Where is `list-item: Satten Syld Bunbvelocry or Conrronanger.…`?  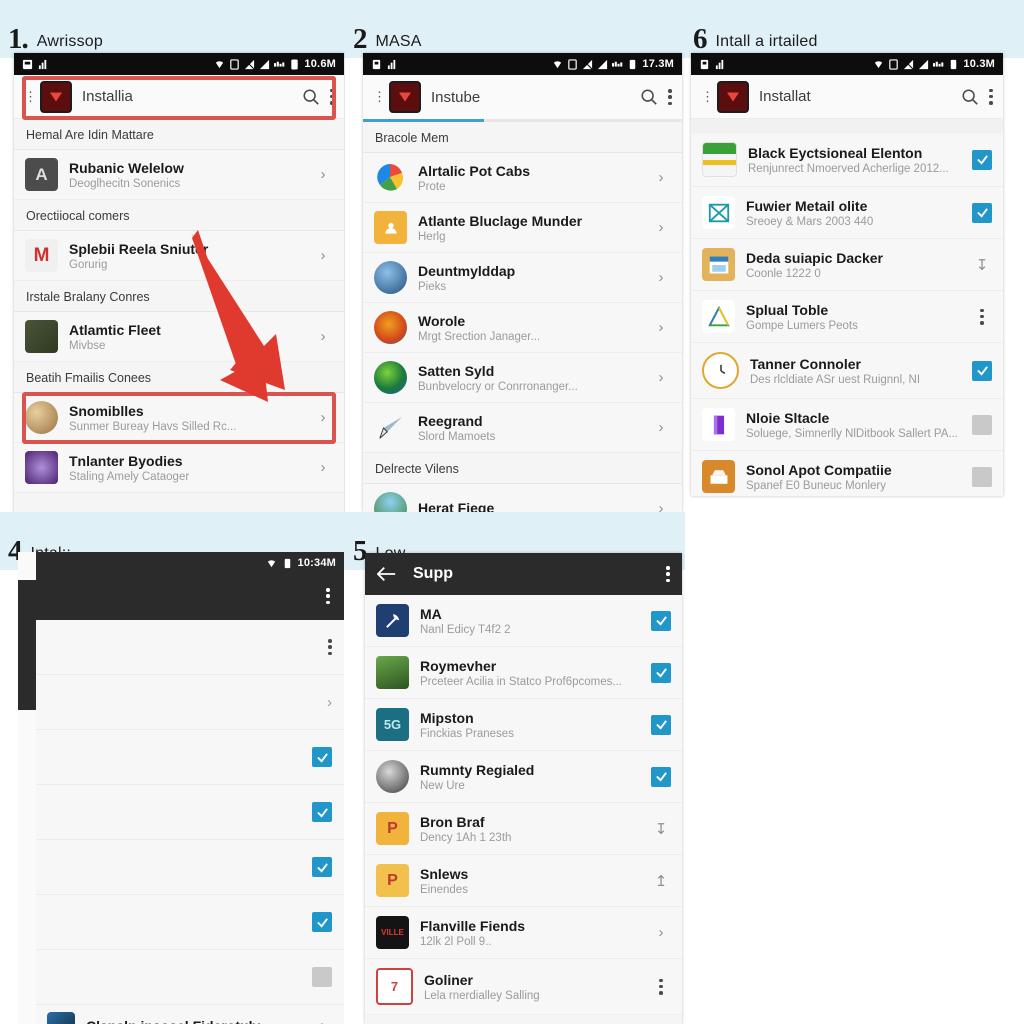
list-item: Satten Syld Bunbvelocry or Conrronanger.… is located at coordinates (522, 378).